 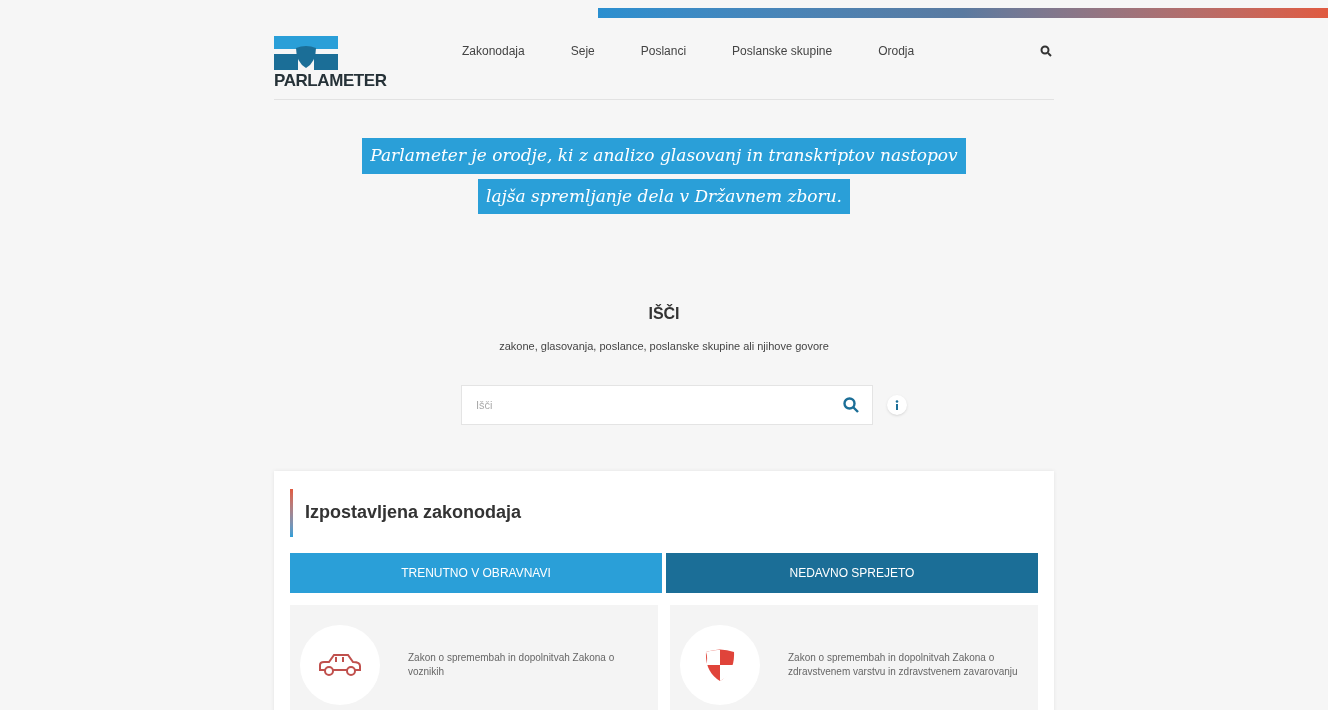 I want to click on info-icon, so click(x=897, y=404).